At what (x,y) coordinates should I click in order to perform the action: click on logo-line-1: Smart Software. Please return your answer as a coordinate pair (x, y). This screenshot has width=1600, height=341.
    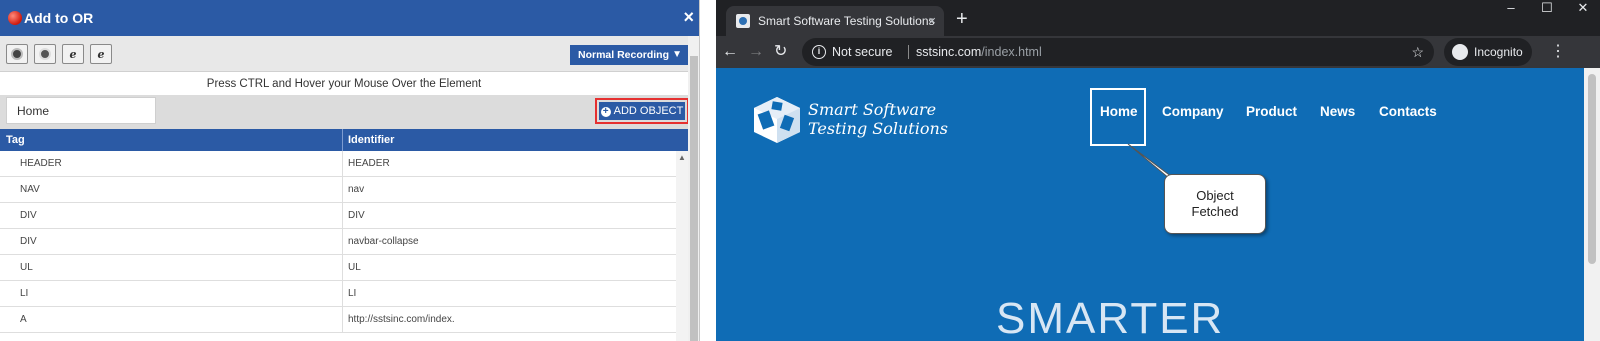
    Looking at the image, I should click on (872, 109).